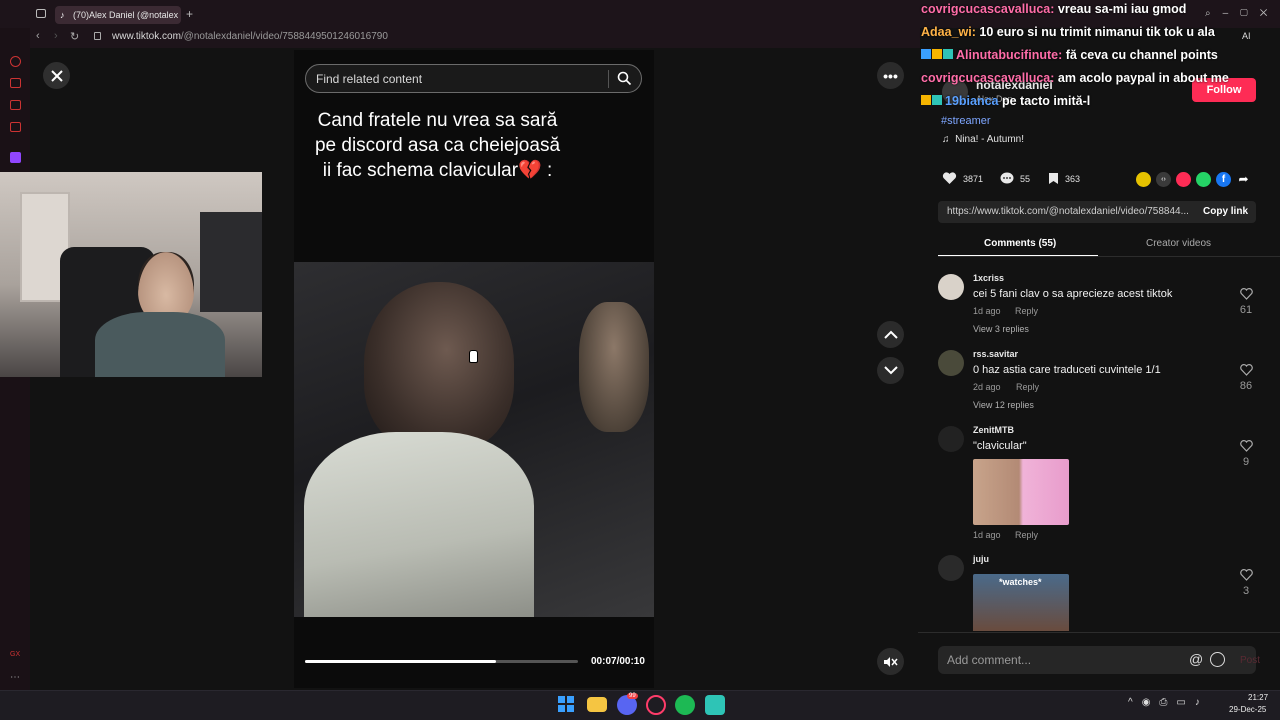  What do you see at coordinates (993, 430) in the screenshot?
I see `comment-username: ZenitMTB` at bounding box center [993, 430].